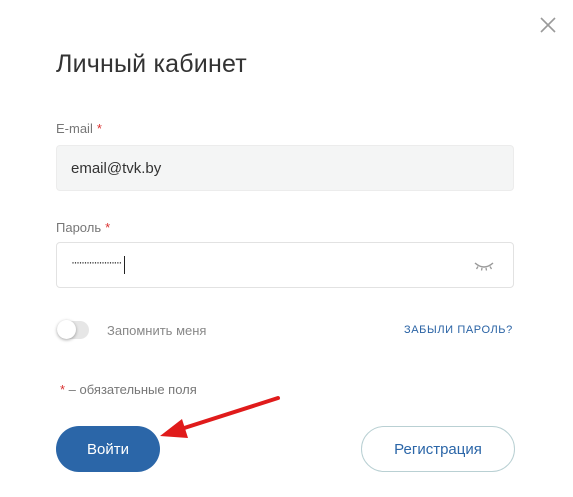  I want to click on close-button, so click(548, 25).